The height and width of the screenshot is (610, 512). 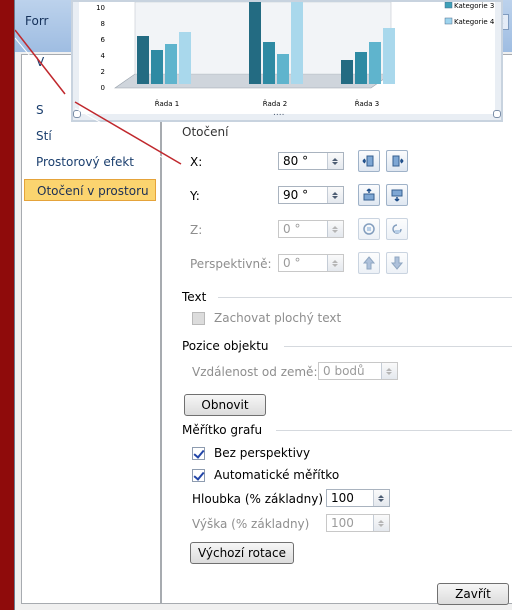 What do you see at coordinates (358, 498) in the screenshot?
I see `depth-stepper: 100` at bounding box center [358, 498].